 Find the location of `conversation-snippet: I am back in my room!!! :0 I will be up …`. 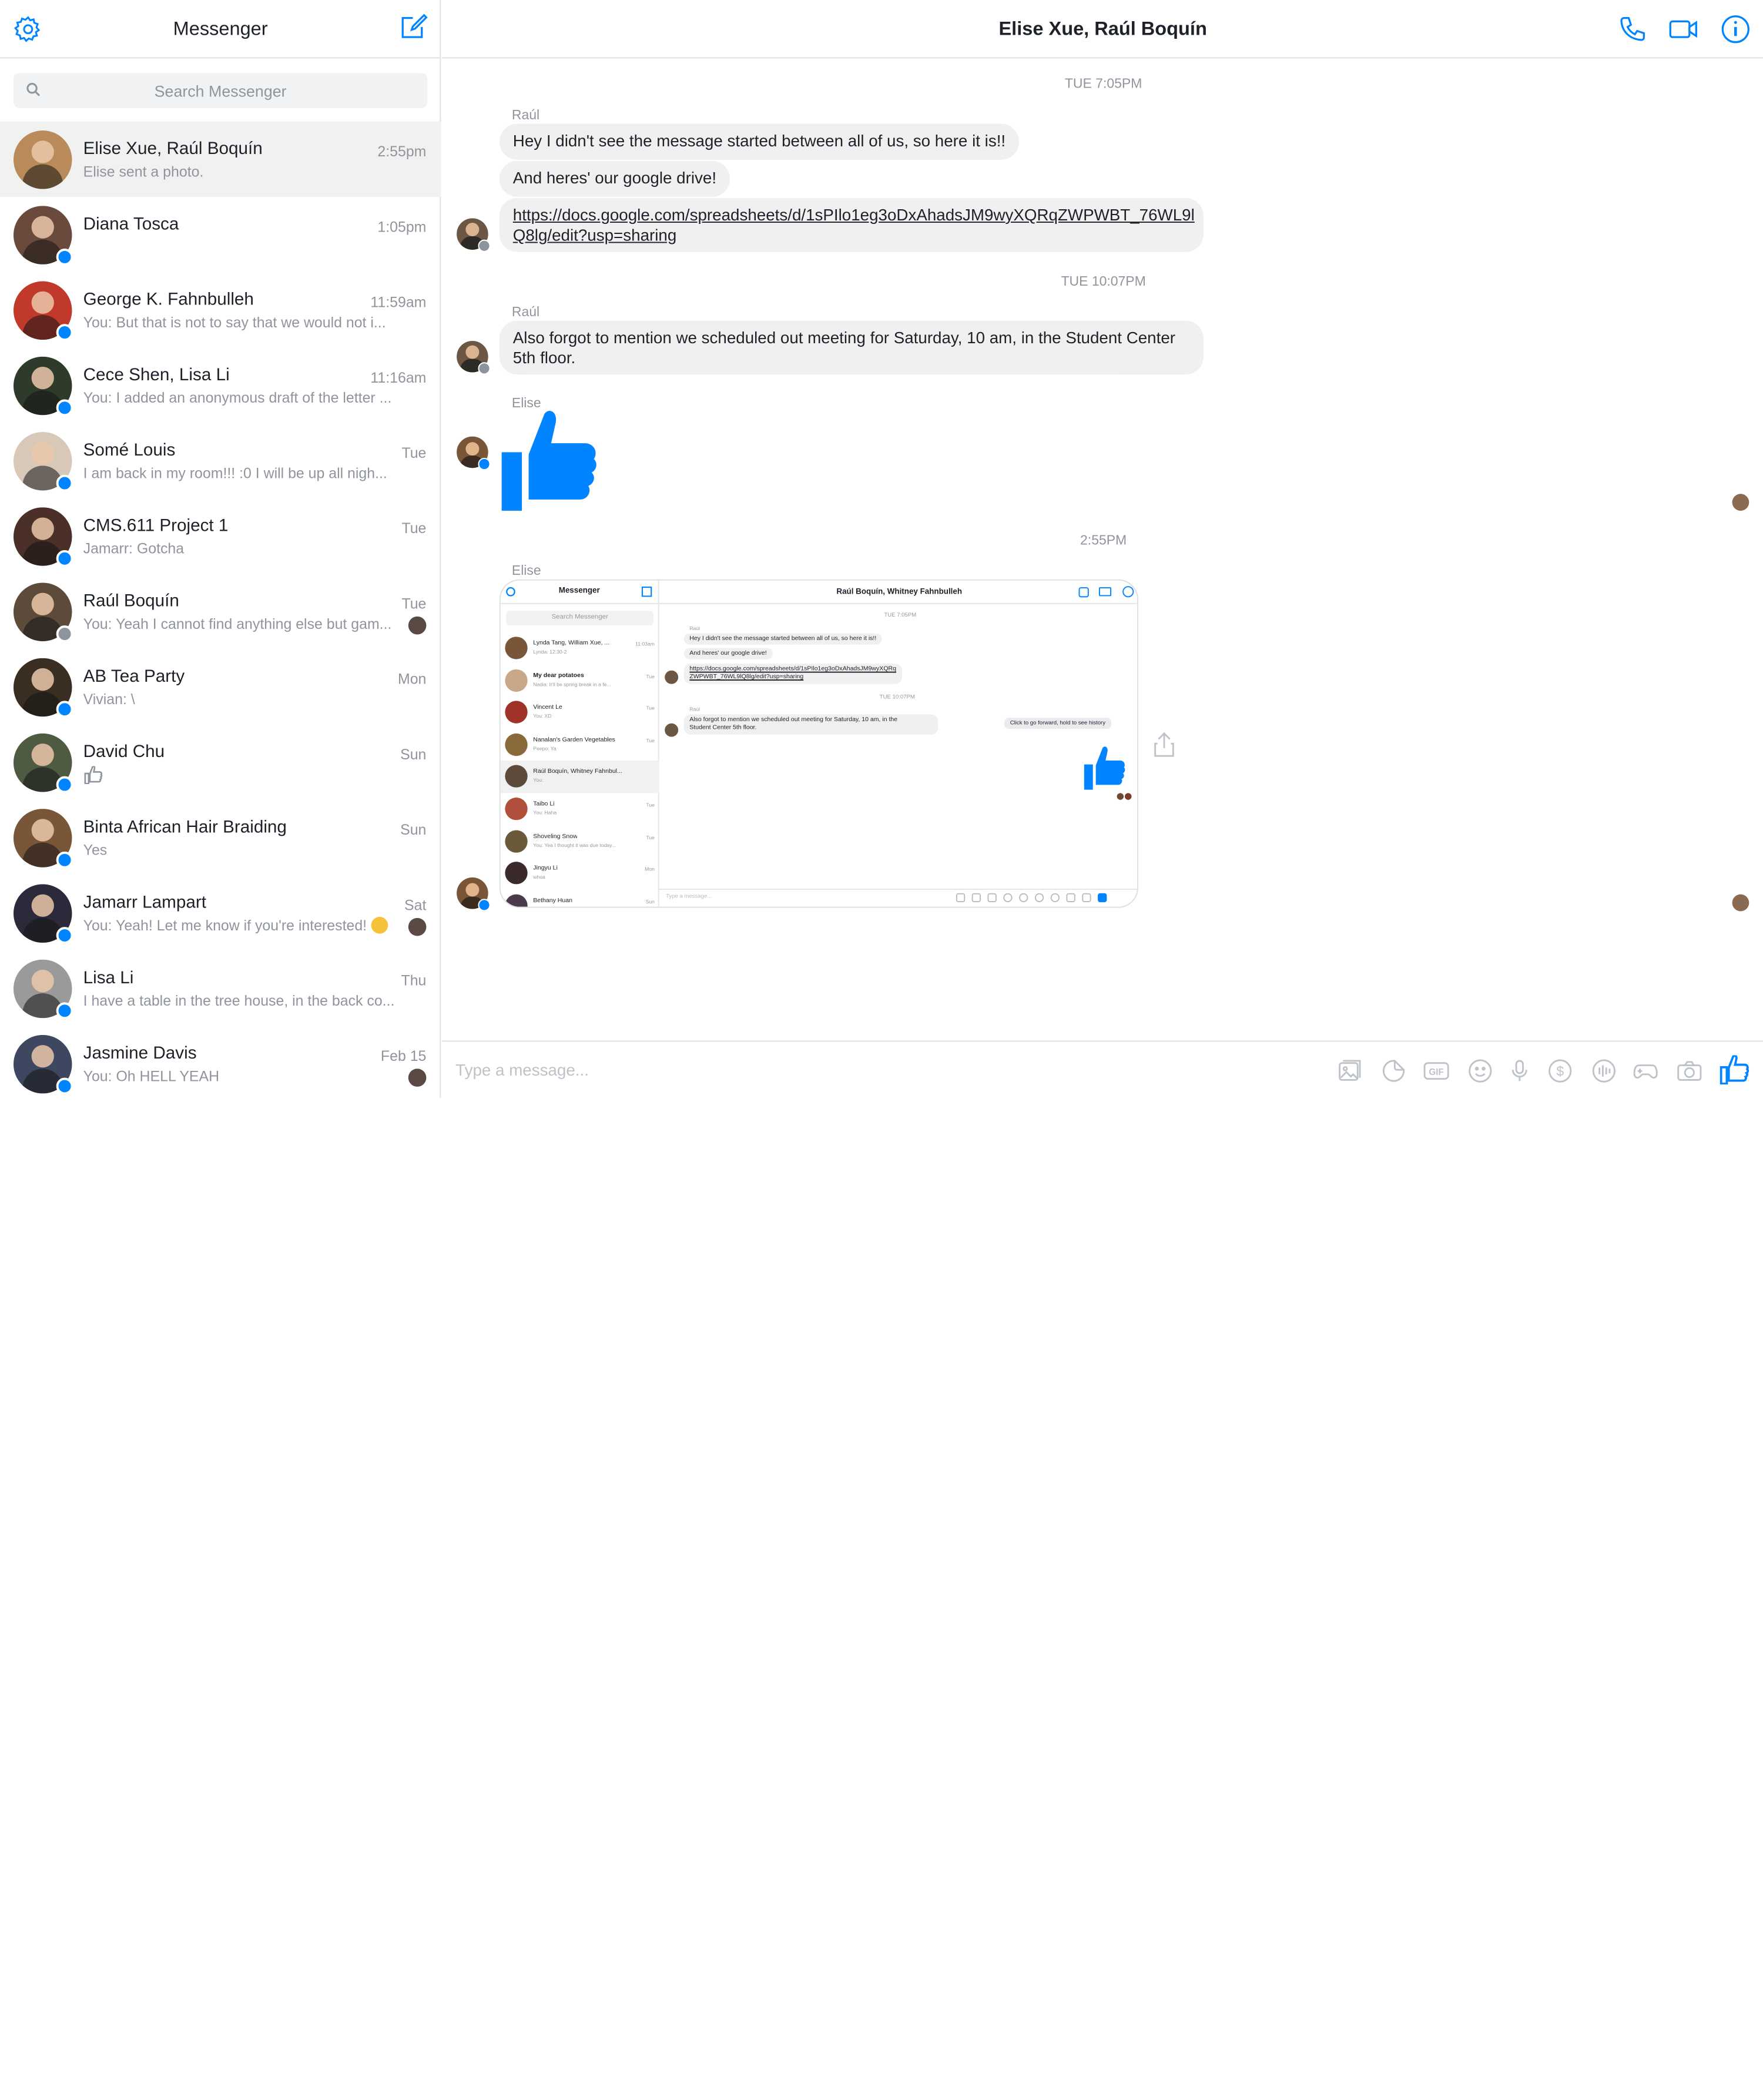

conversation-snippet: I am back in my room!!! :0 I will be up … is located at coordinates (235, 473).